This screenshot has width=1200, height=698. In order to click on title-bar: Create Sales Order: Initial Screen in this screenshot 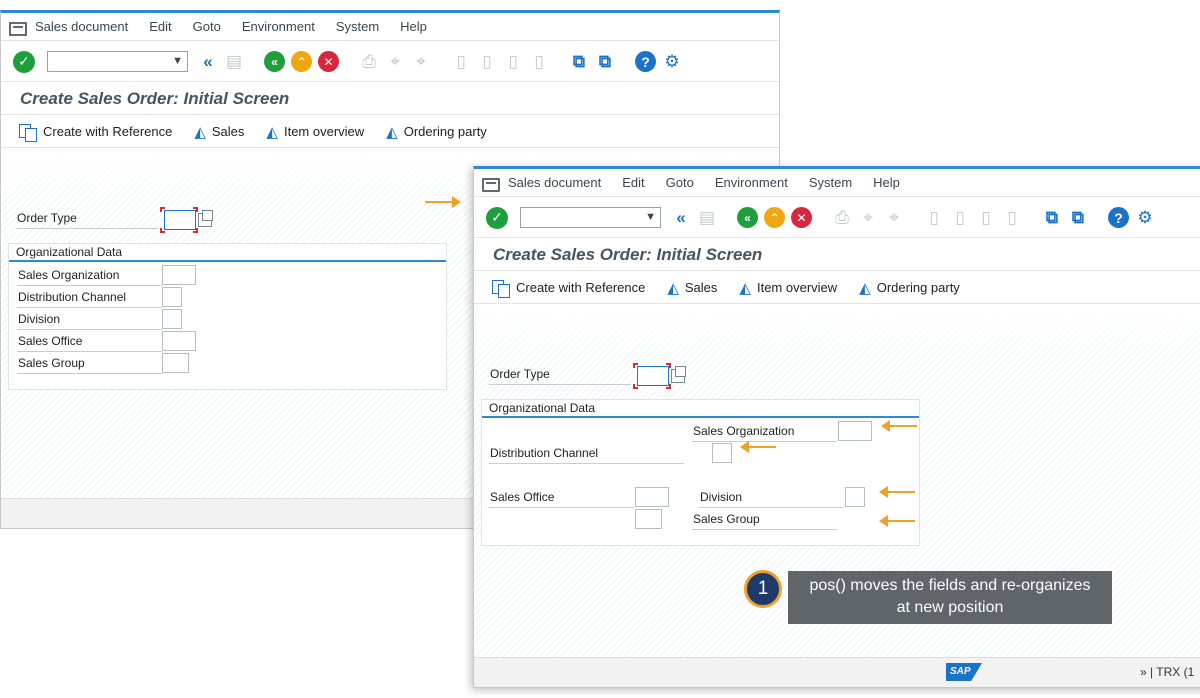, I will do `click(390, 99)`.